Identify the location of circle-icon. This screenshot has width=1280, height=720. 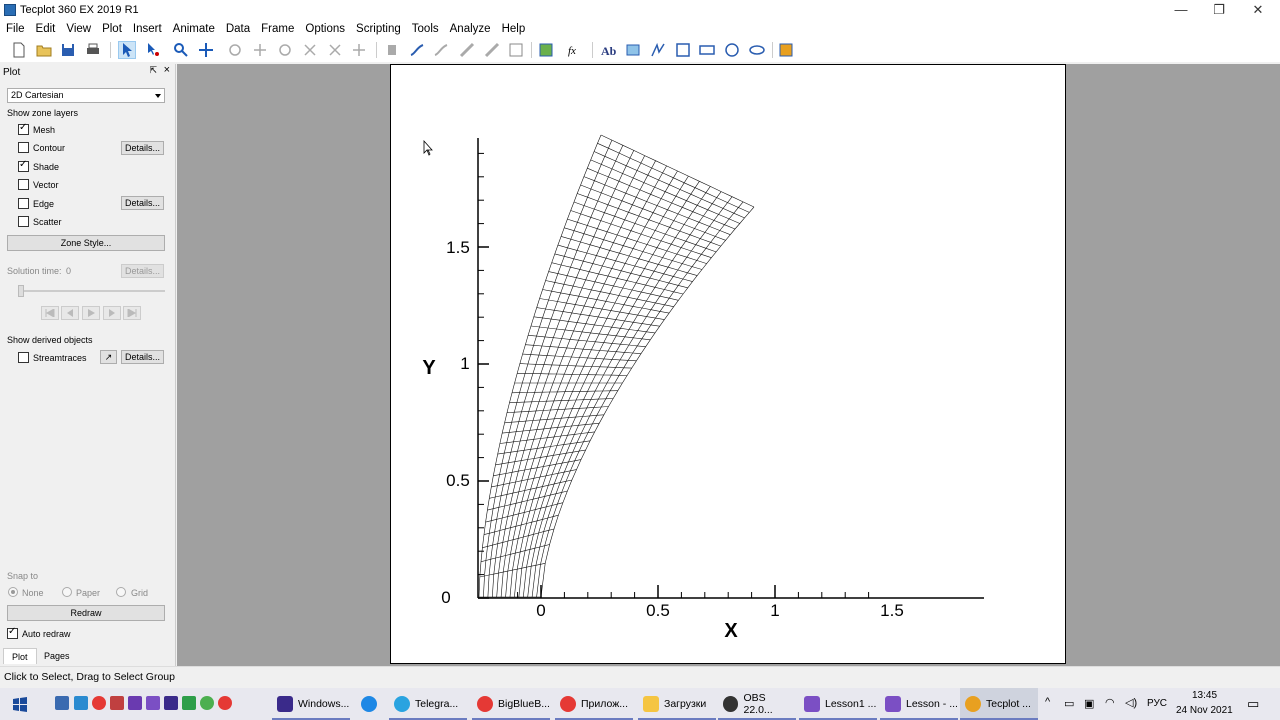
(732, 50).